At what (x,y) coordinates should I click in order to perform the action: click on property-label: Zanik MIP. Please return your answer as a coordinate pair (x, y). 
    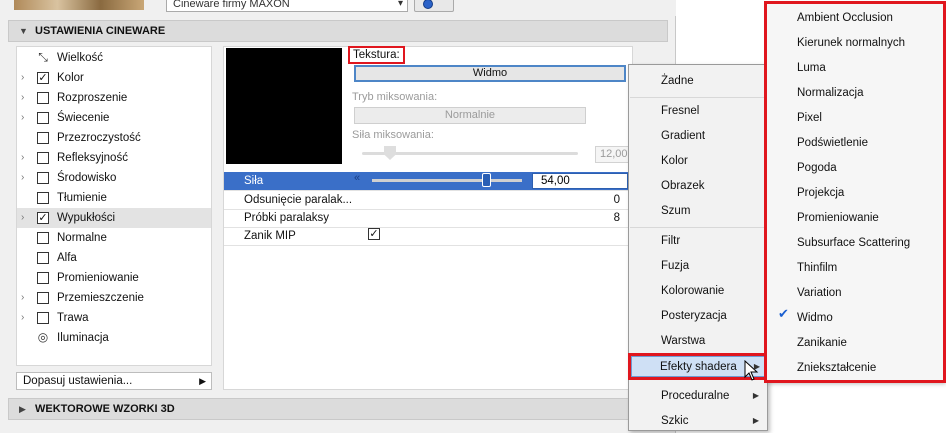
    Looking at the image, I should click on (270, 236).